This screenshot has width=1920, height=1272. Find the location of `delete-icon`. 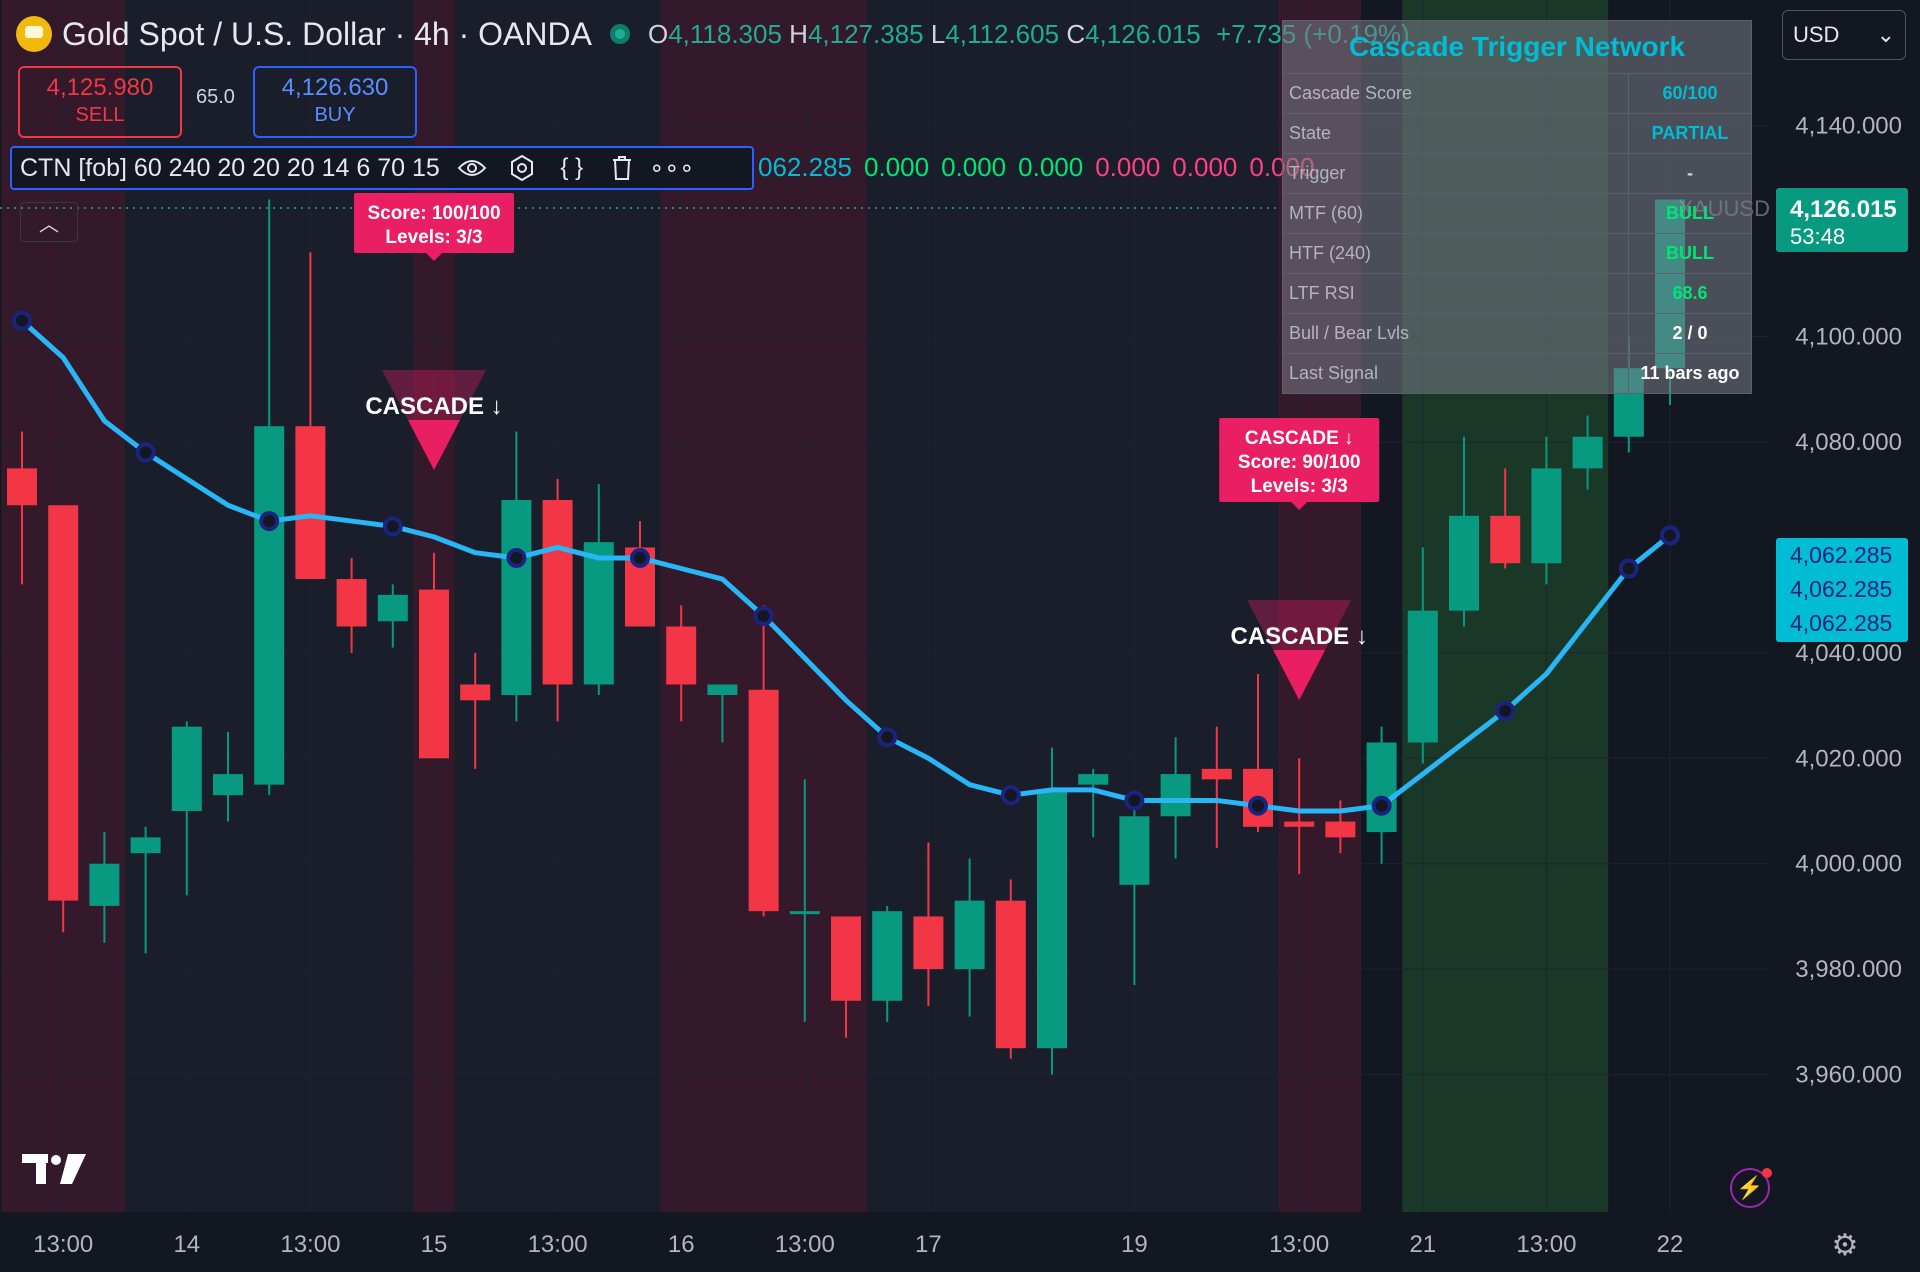

delete-icon is located at coordinates (622, 168).